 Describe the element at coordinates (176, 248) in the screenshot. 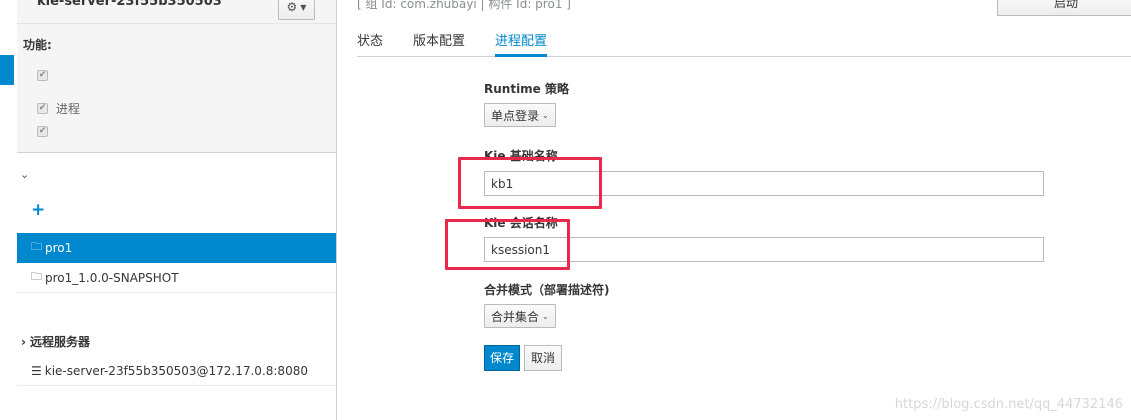

I see `container-item: 🗀 pro1` at that location.